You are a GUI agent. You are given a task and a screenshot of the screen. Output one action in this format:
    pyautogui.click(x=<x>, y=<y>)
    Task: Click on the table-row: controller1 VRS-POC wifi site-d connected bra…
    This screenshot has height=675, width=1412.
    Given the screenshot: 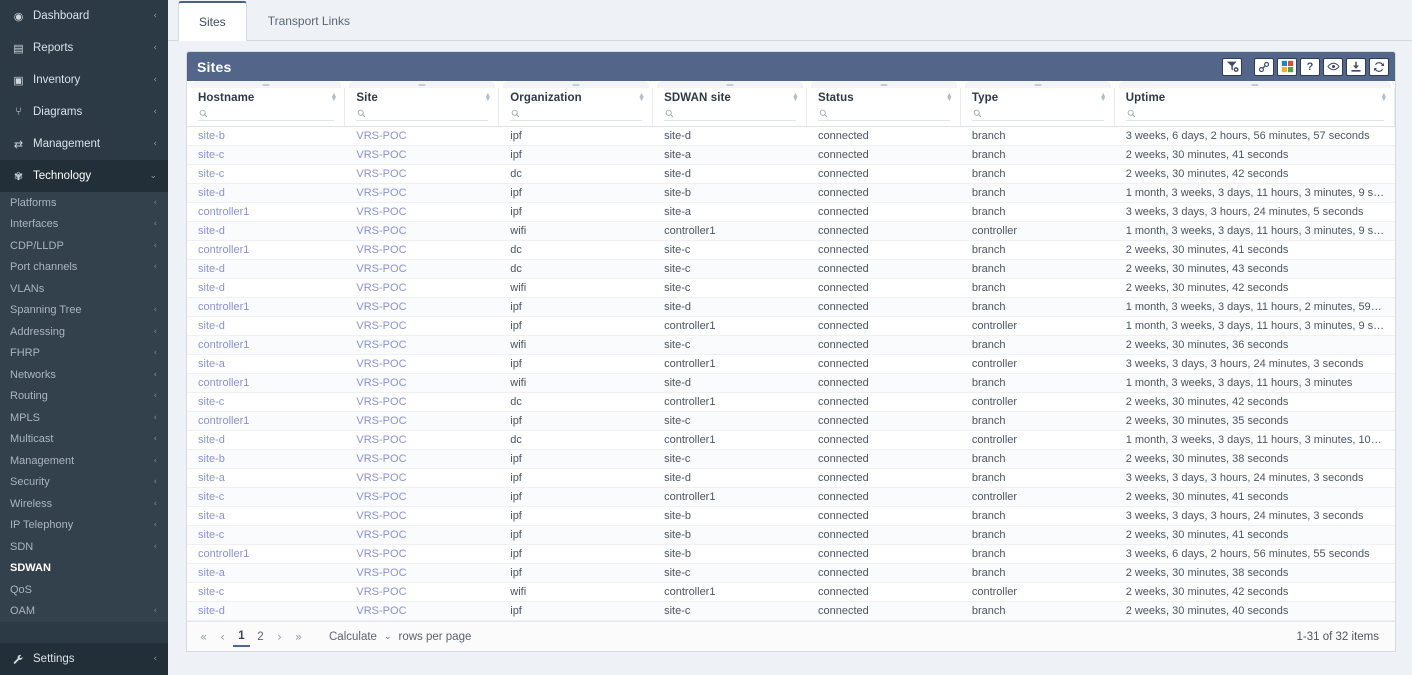 What is the action you would take?
    pyautogui.click(x=791, y=383)
    